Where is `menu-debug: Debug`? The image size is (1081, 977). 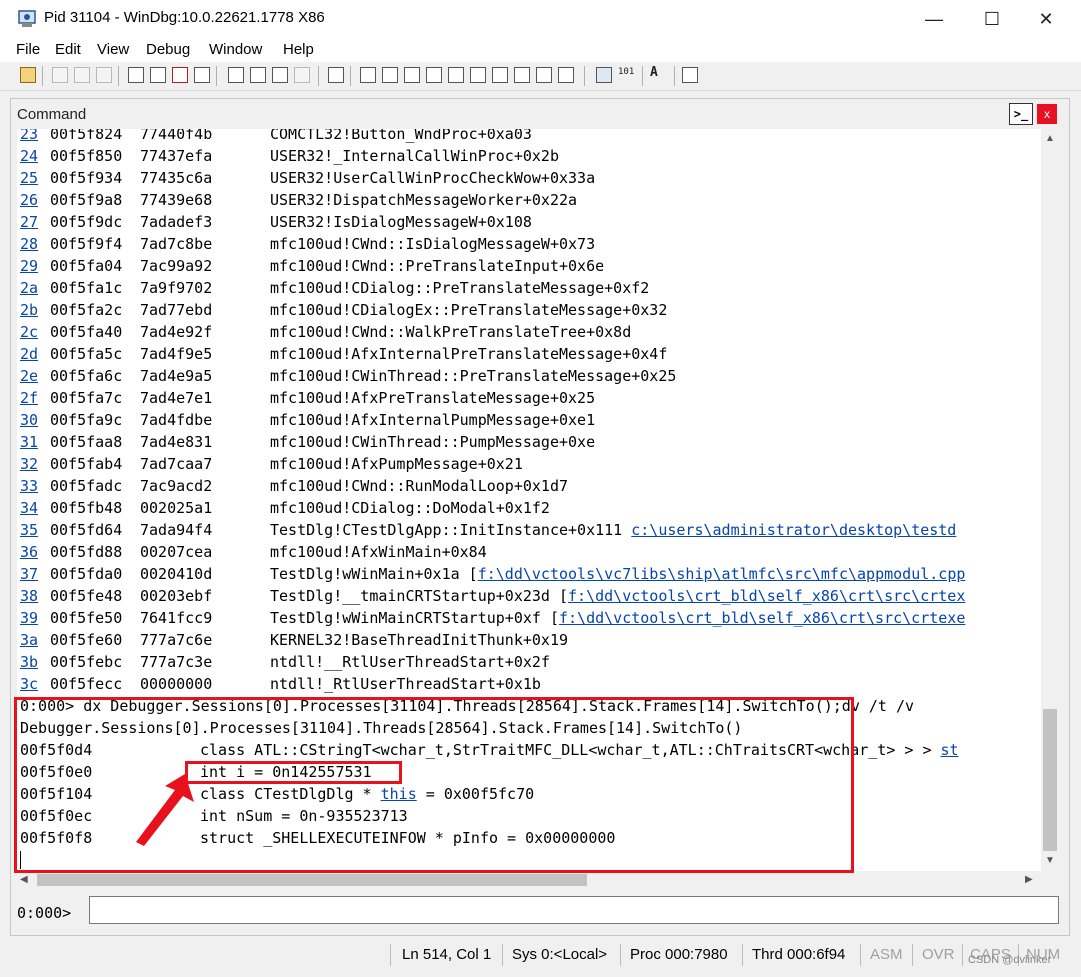
menu-debug: Debug is located at coordinates (168, 49).